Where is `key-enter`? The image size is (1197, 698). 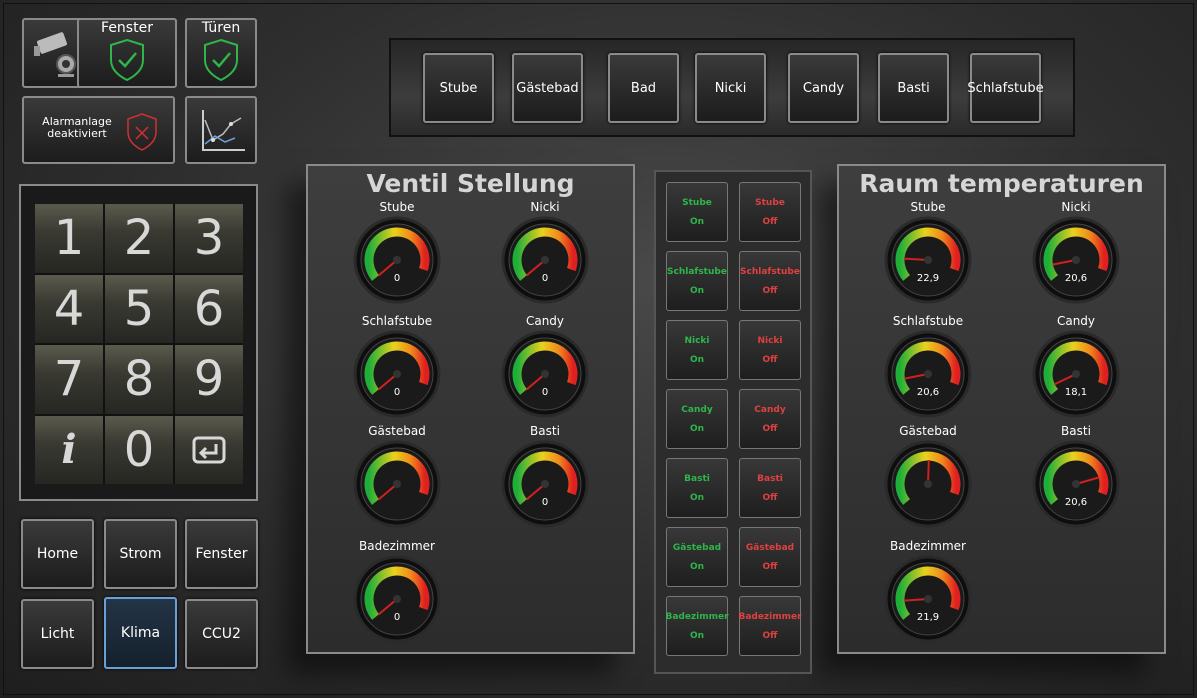 key-enter is located at coordinates (209, 449).